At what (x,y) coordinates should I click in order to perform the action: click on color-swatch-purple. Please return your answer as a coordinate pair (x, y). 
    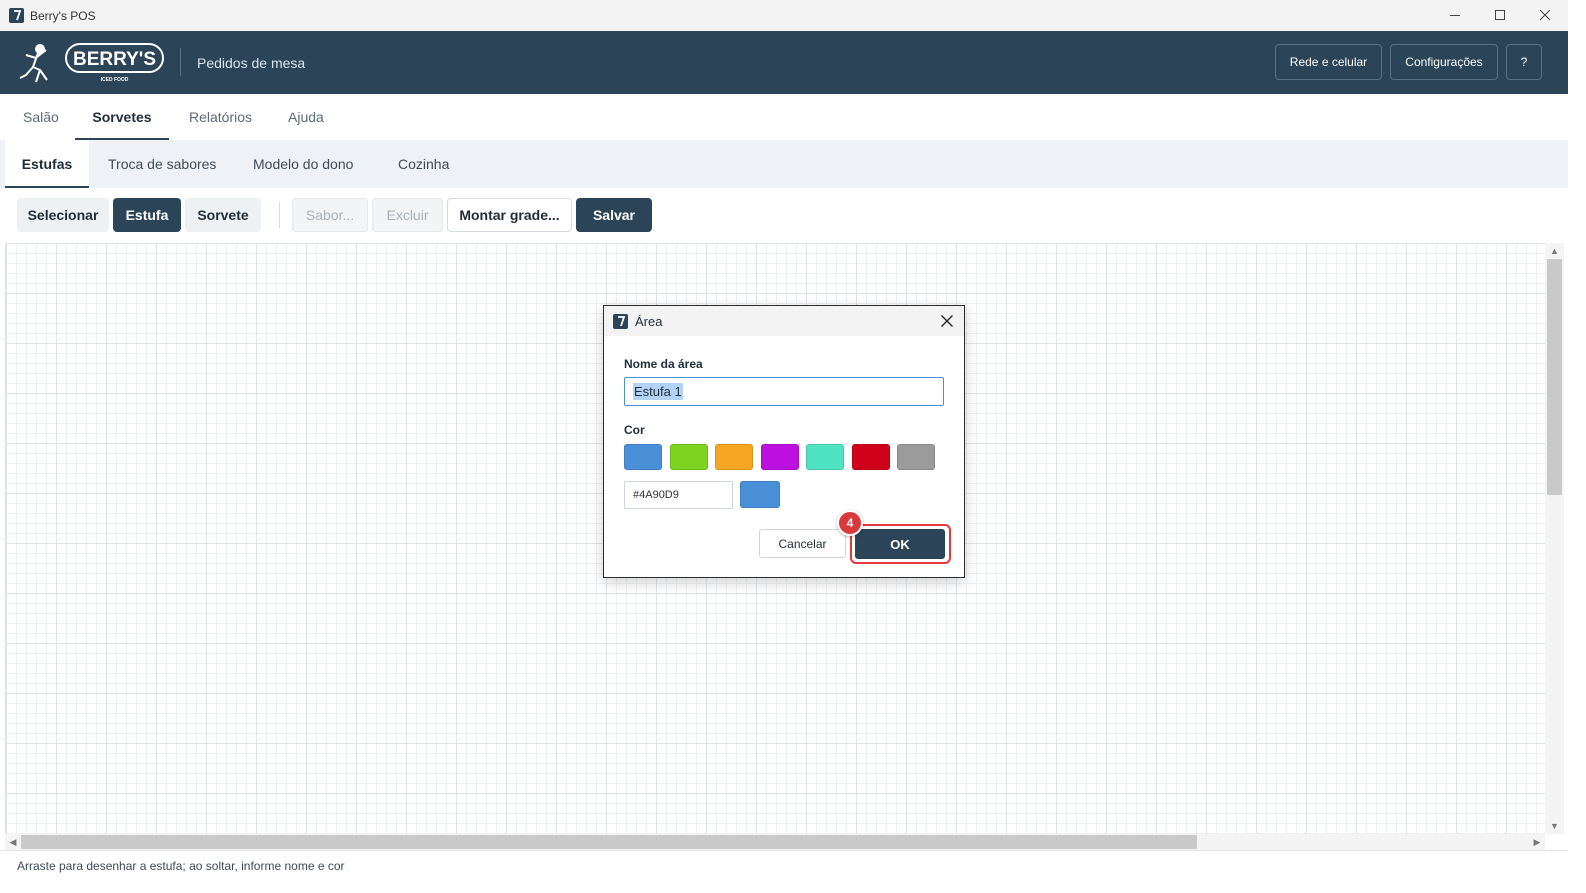
    Looking at the image, I should click on (780, 457).